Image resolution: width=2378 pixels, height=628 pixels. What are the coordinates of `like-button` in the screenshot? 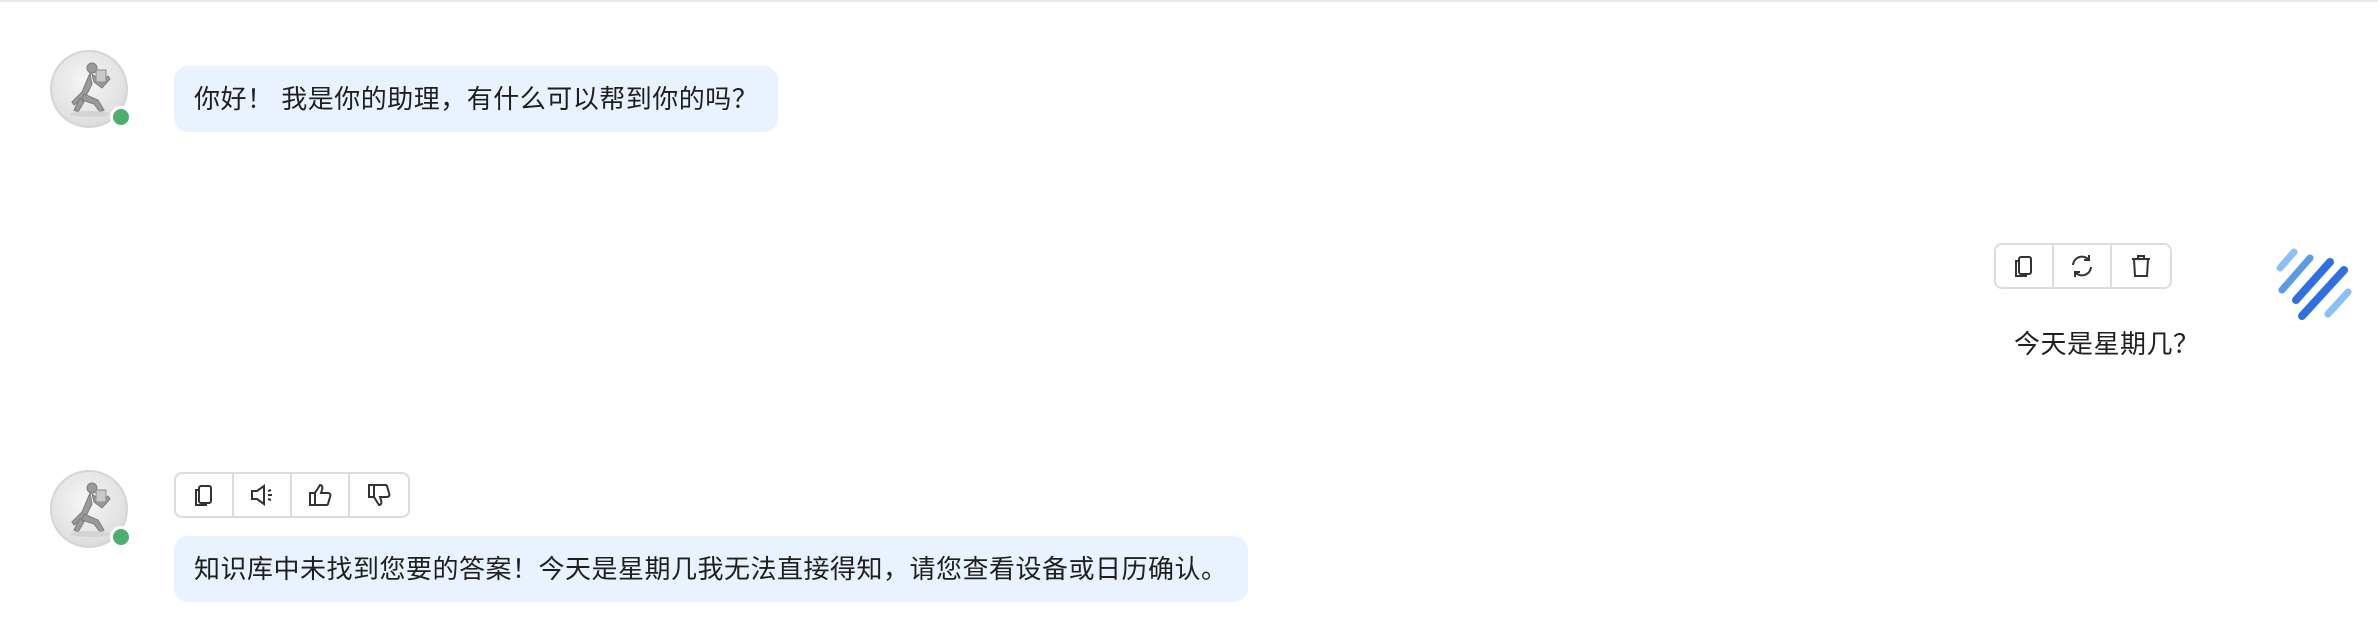 It's located at (321, 495).